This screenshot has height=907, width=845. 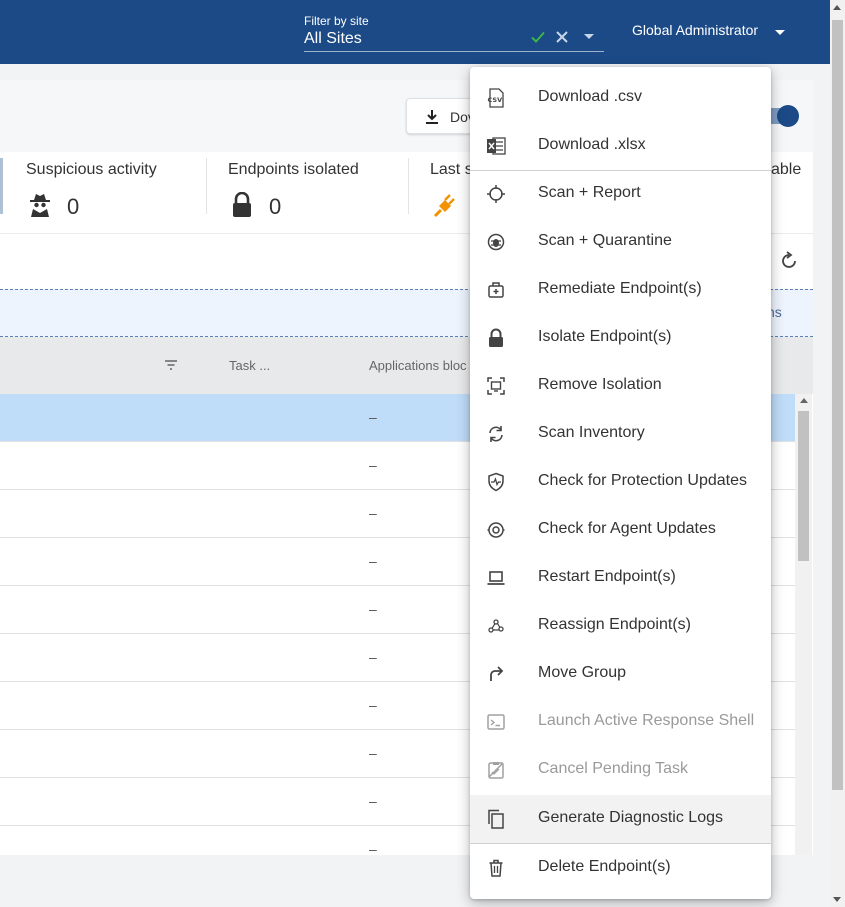 I want to click on menu-item-move-group: Move Group, so click(x=620, y=674).